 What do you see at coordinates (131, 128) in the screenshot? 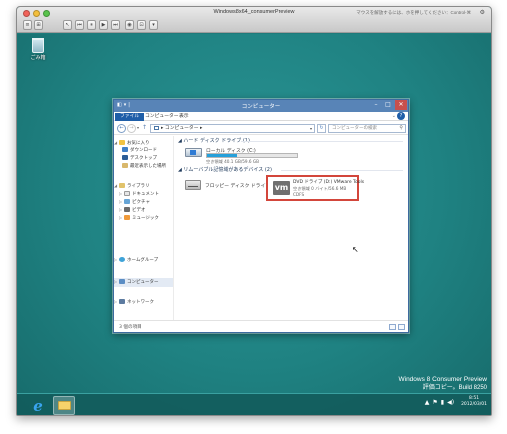
I see `forward-nav-button: →` at bounding box center [131, 128].